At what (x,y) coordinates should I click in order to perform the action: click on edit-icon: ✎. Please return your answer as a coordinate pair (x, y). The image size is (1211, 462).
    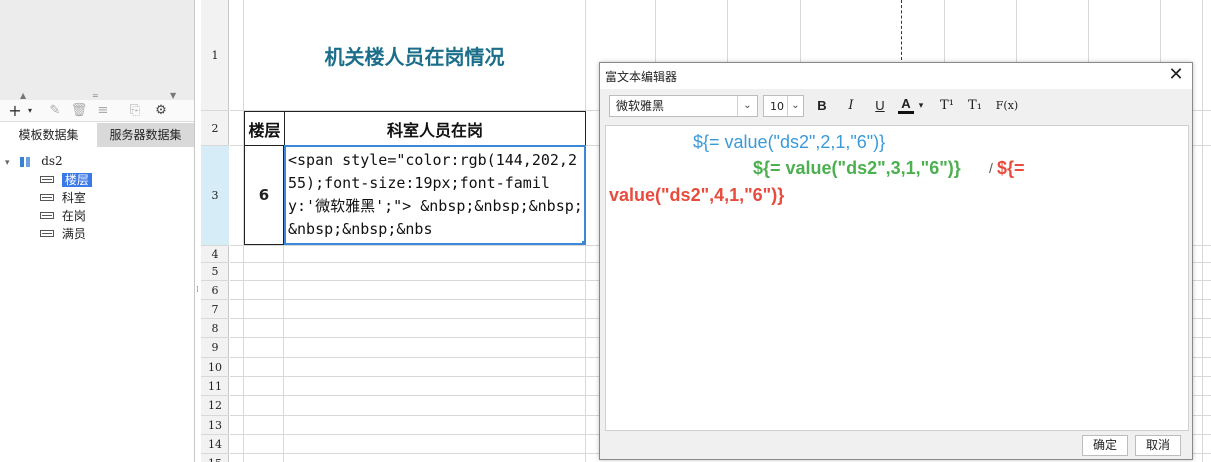
    Looking at the image, I should click on (55, 111).